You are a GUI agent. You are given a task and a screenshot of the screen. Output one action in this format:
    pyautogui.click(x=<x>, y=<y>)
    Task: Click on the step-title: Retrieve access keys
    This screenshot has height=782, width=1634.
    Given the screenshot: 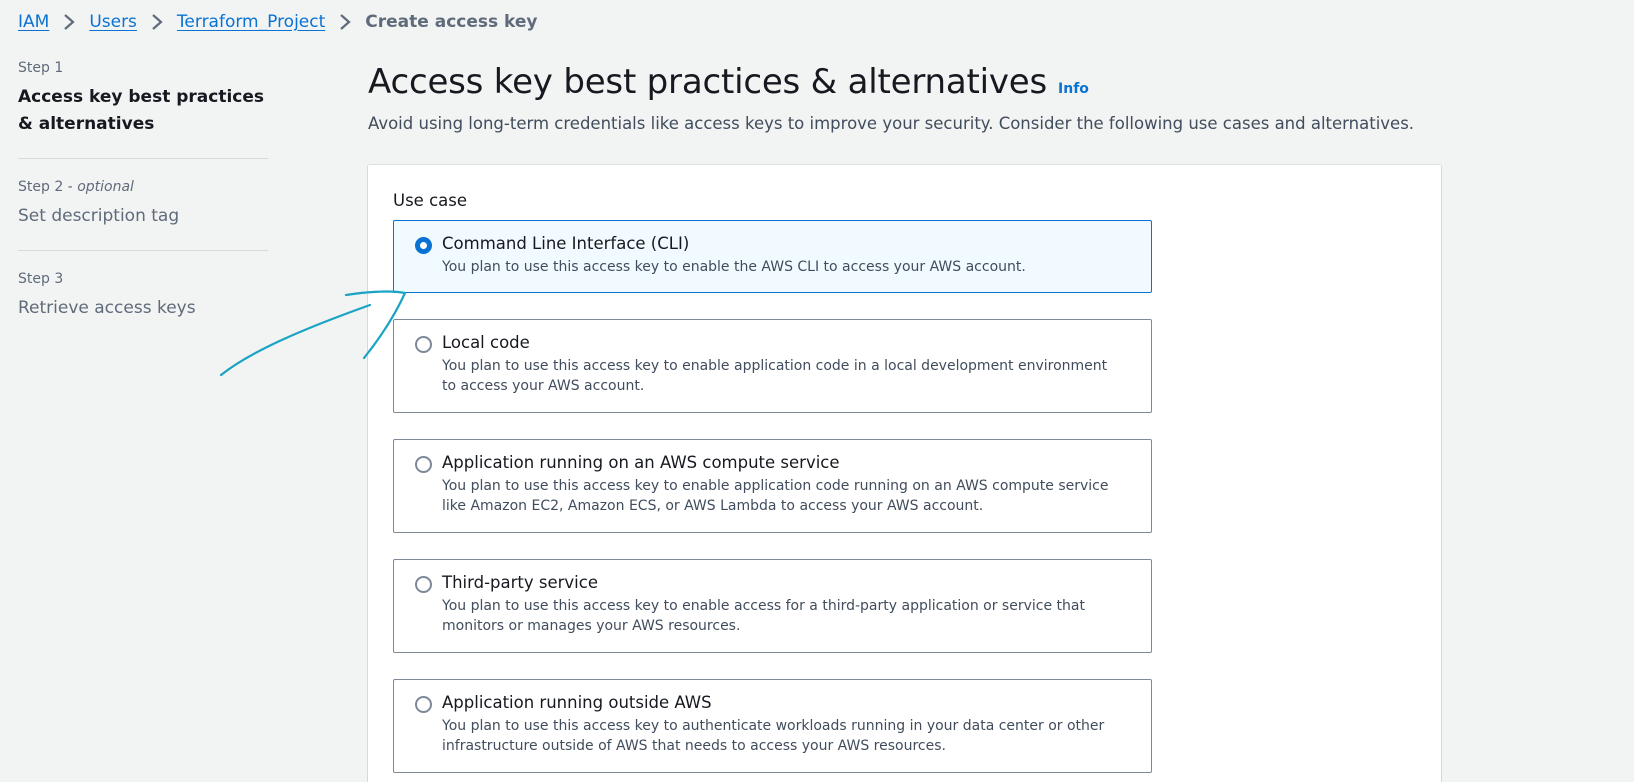 What is the action you would take?
    pyautogui.click(x=143, y=308)
    